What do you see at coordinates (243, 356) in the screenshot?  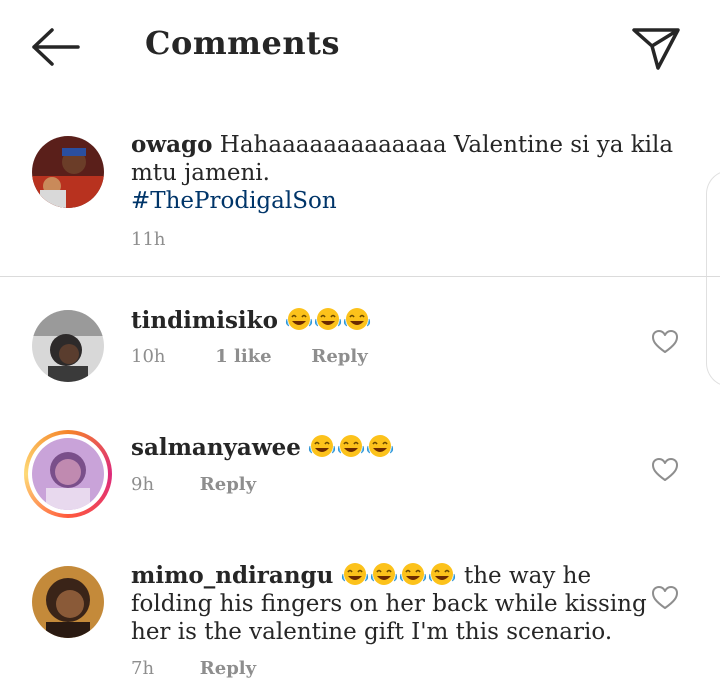 I see `likes-count-button: 1 like` at bounding box center [243, 356].